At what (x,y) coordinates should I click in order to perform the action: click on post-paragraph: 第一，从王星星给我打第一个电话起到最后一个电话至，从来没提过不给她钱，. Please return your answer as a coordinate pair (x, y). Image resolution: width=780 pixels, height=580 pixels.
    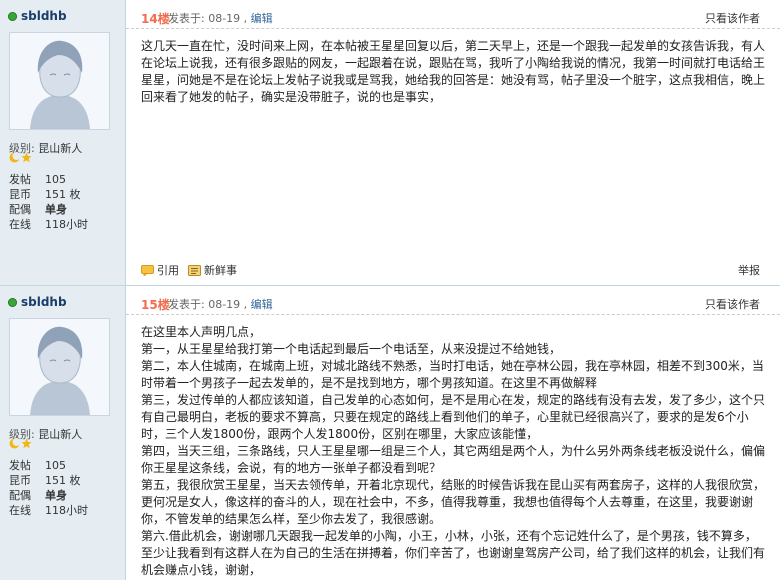
    Looking at the image, I should click on (351, 349).